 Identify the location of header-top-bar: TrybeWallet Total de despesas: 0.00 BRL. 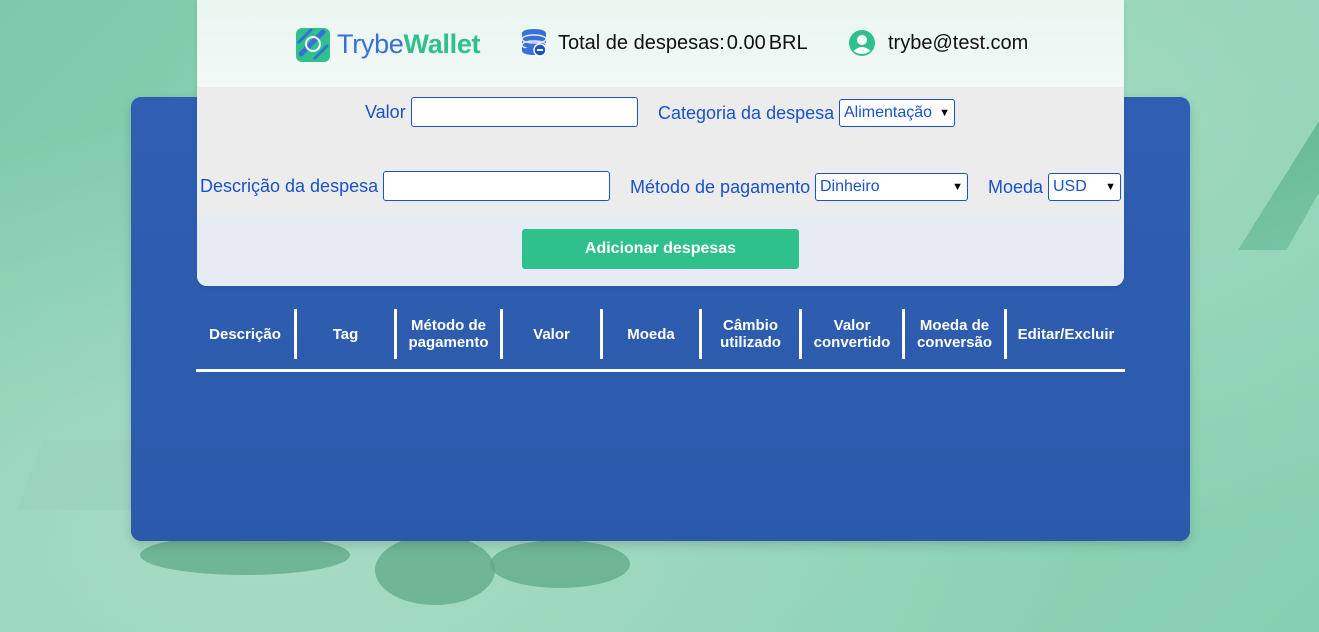
(660, 43).